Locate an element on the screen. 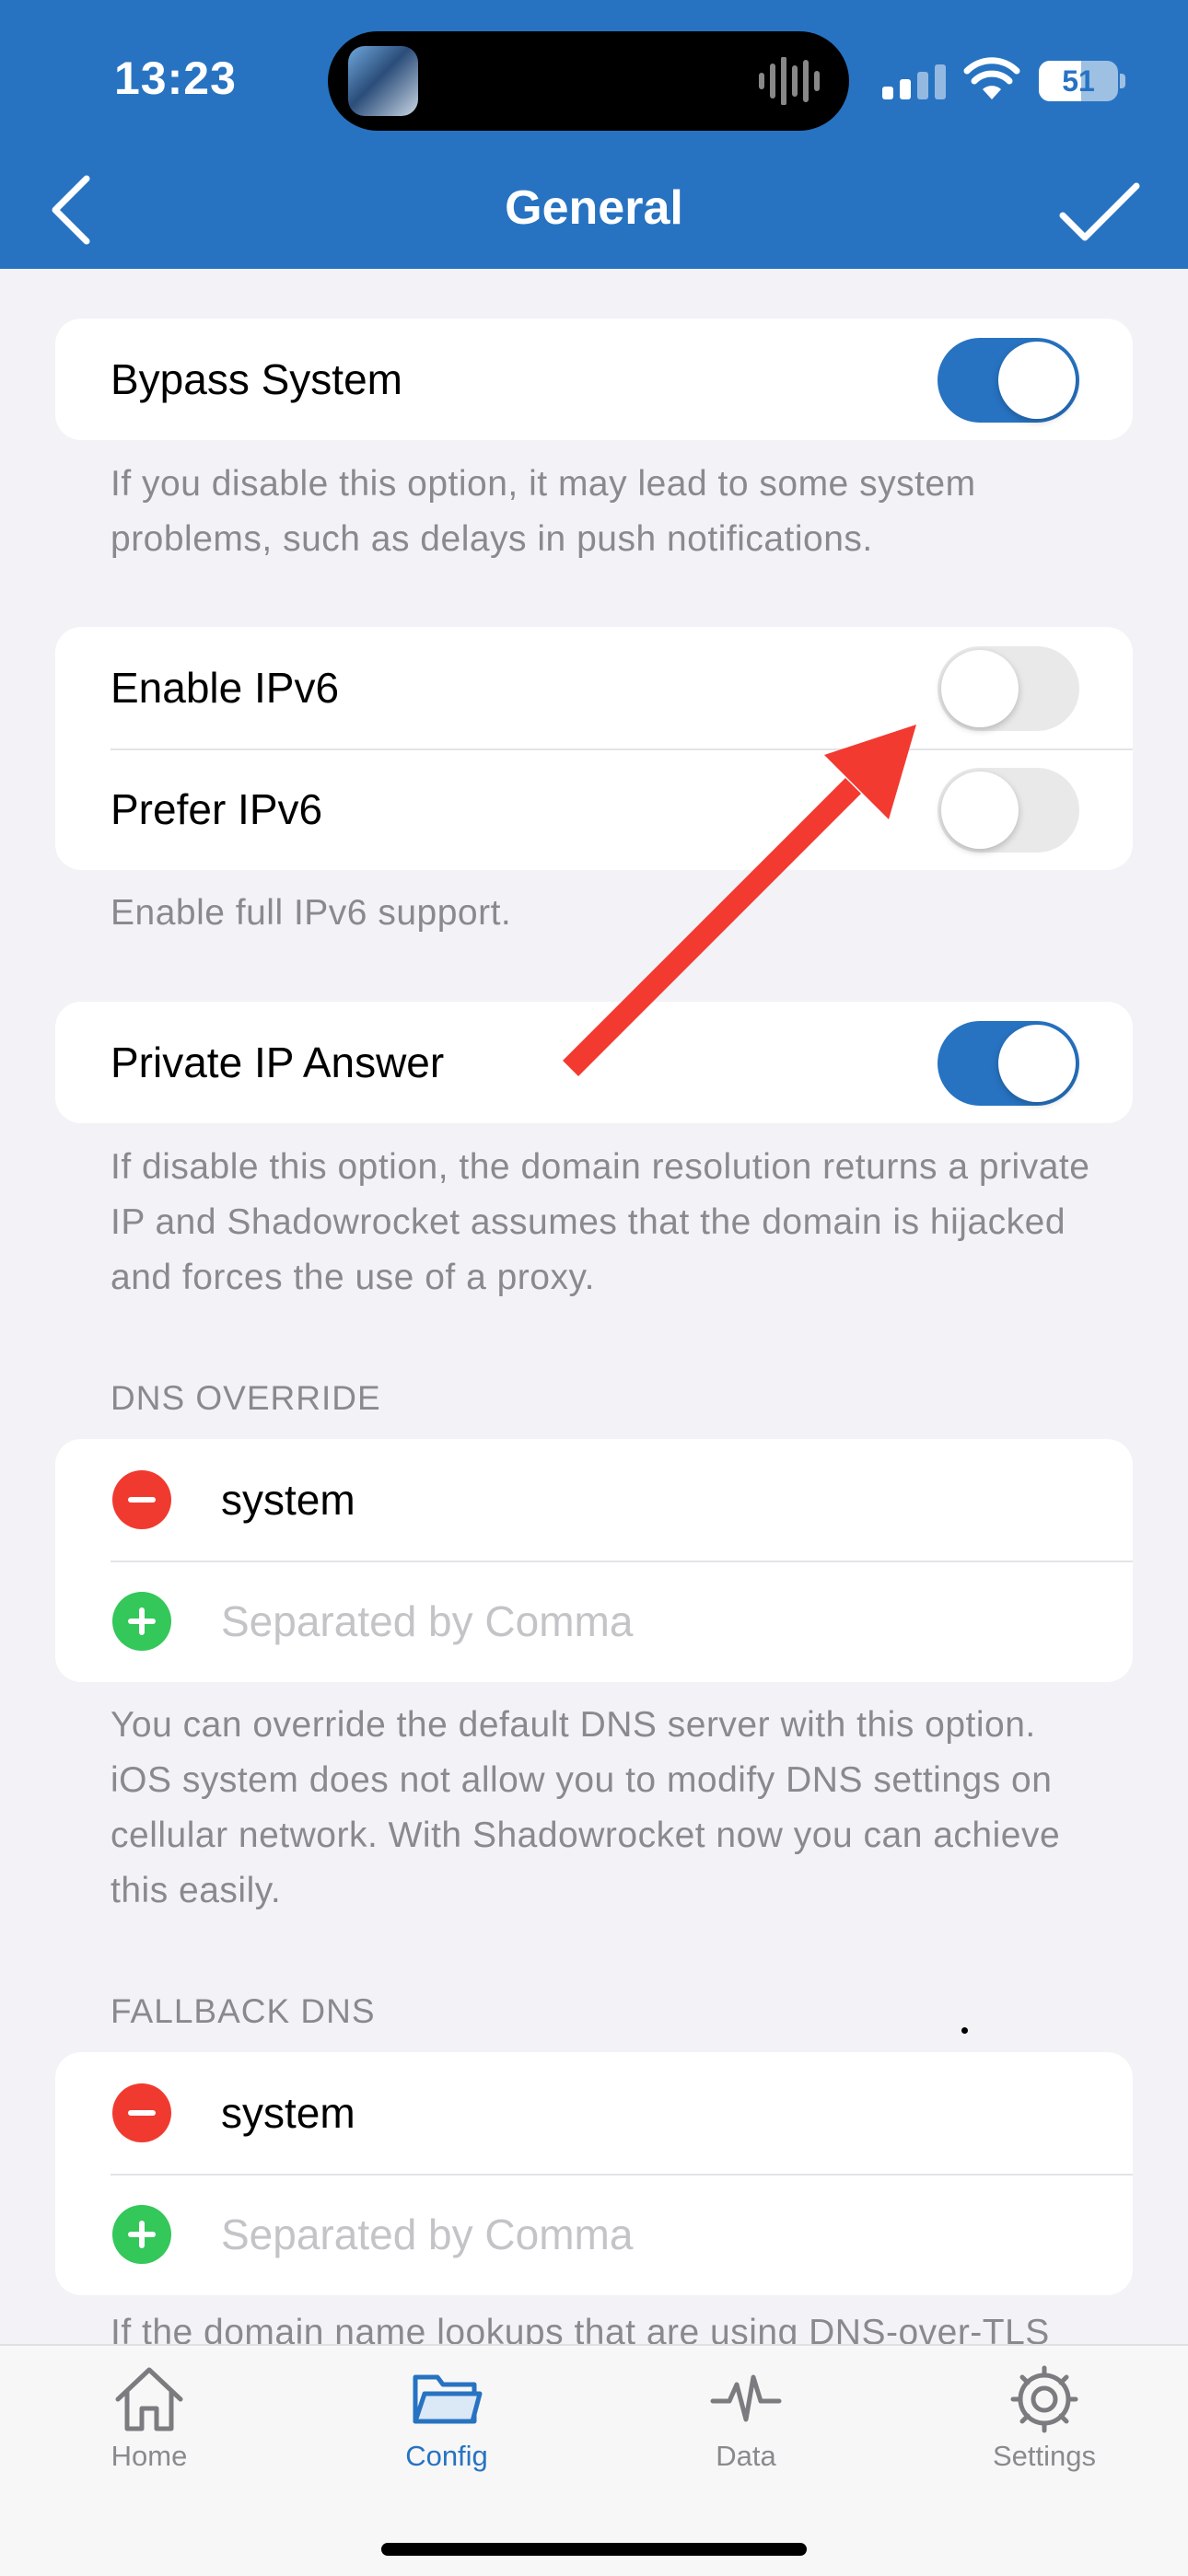 The width and height of the screenshot is (1188, 2576). folder-icon is located at coordinates (448, 2399).